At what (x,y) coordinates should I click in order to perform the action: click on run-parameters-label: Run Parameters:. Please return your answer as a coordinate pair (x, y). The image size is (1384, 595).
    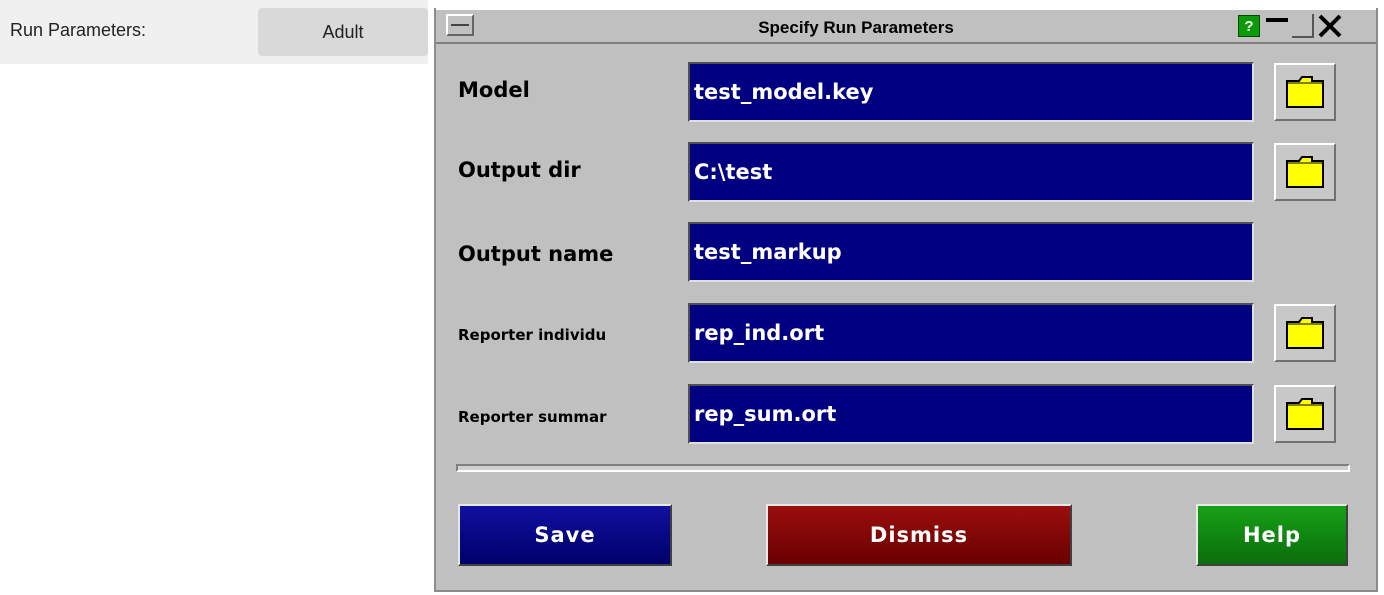
    Looking at the image, I should click on (78, 30).